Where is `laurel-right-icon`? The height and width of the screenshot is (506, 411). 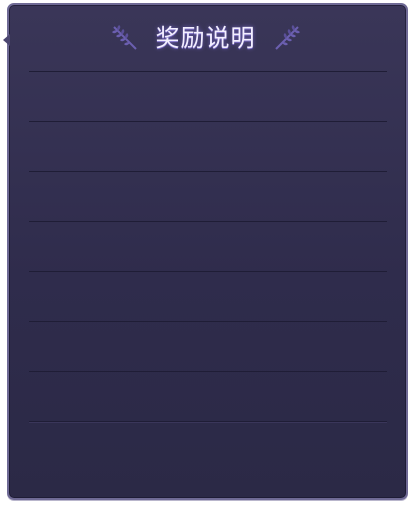
laurel-right-icon is located at coordinates (287, 37).